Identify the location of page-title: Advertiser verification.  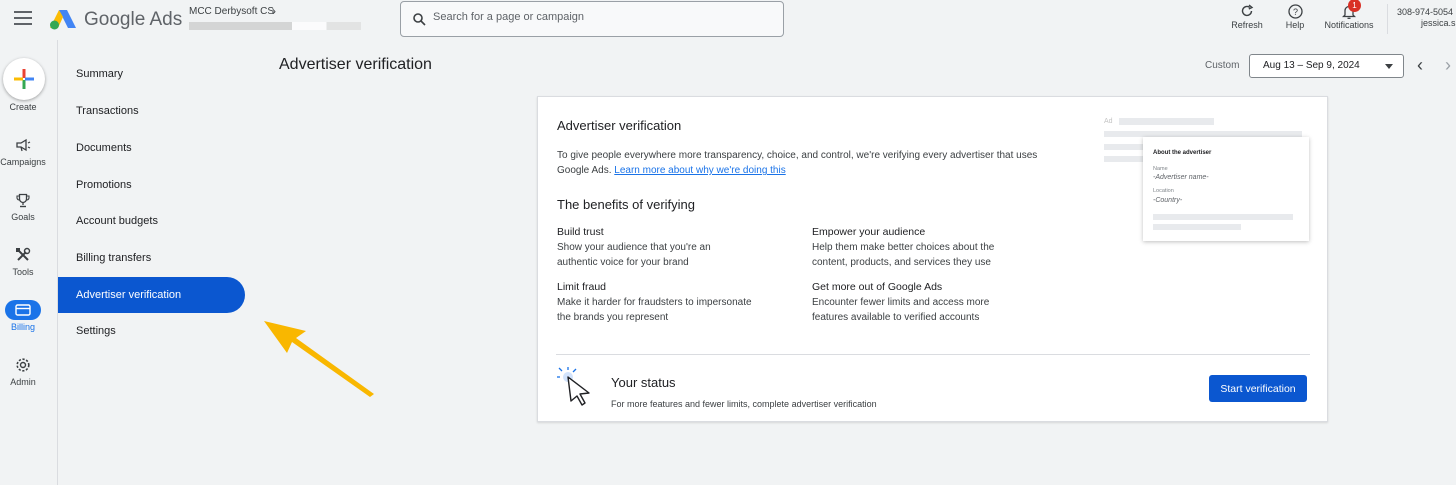
(355, 64).